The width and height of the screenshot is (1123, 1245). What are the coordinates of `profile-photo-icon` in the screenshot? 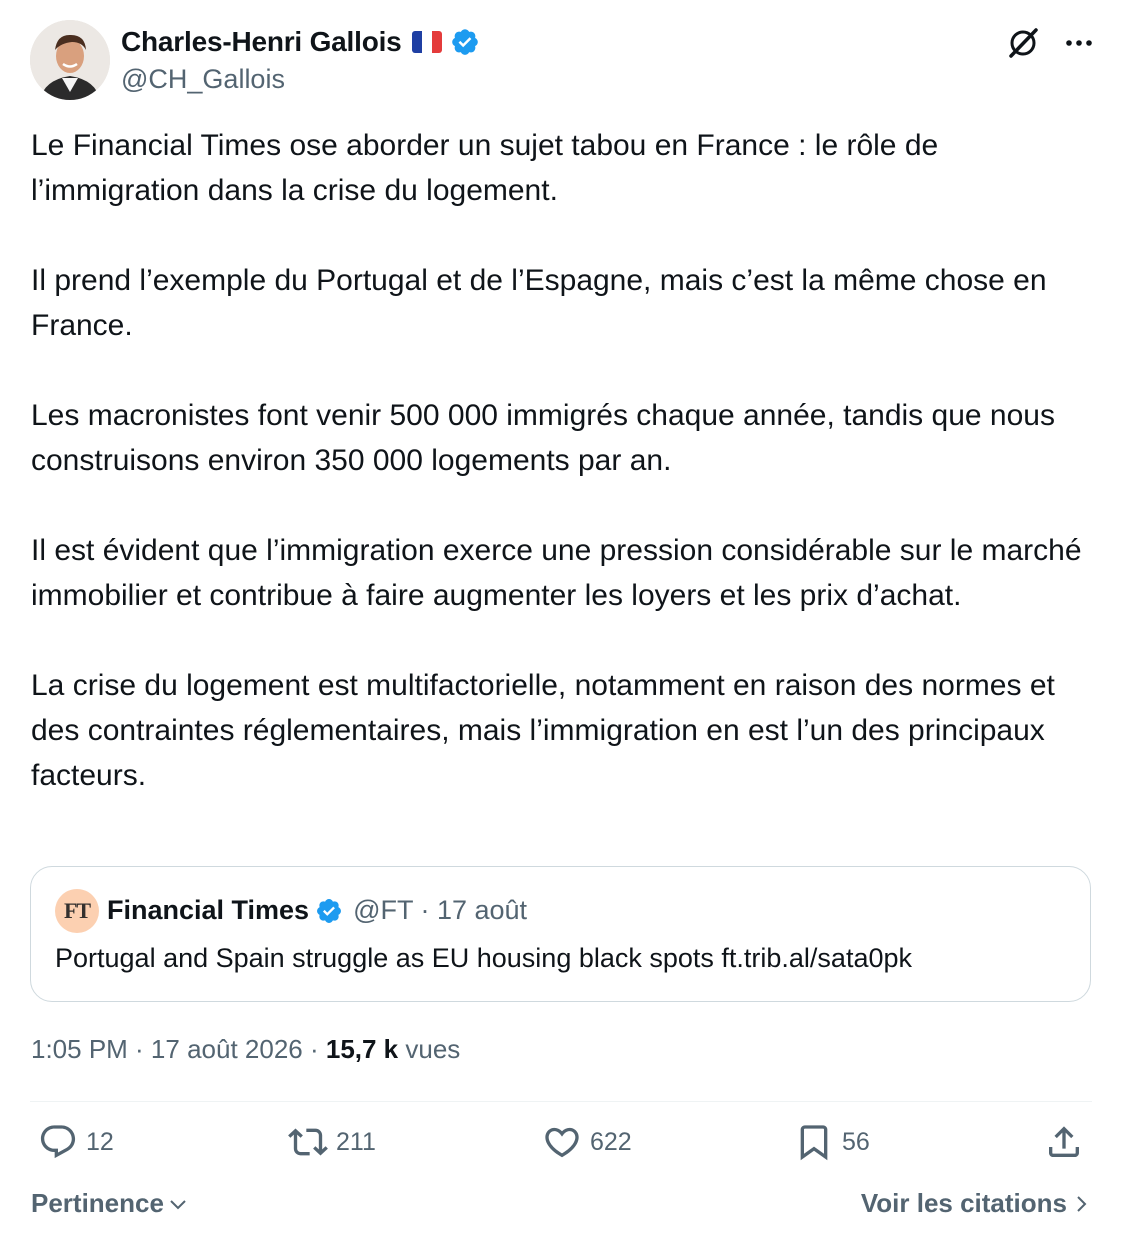 It's located at (70, 60).